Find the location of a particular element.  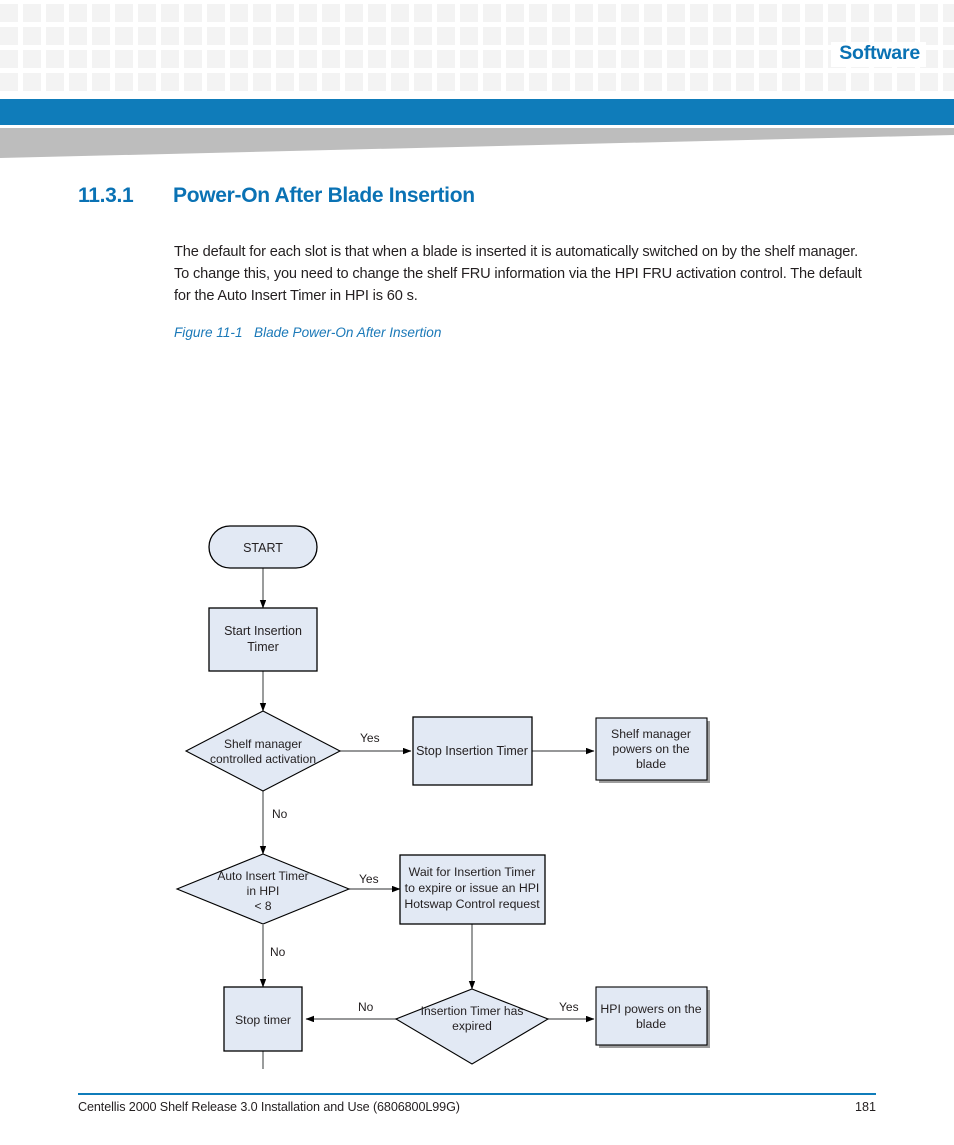

flowchart-node-auto-insert-timer-decision: Auto Insert Timer in HPI < 8 is located at coordinates (263, 889).